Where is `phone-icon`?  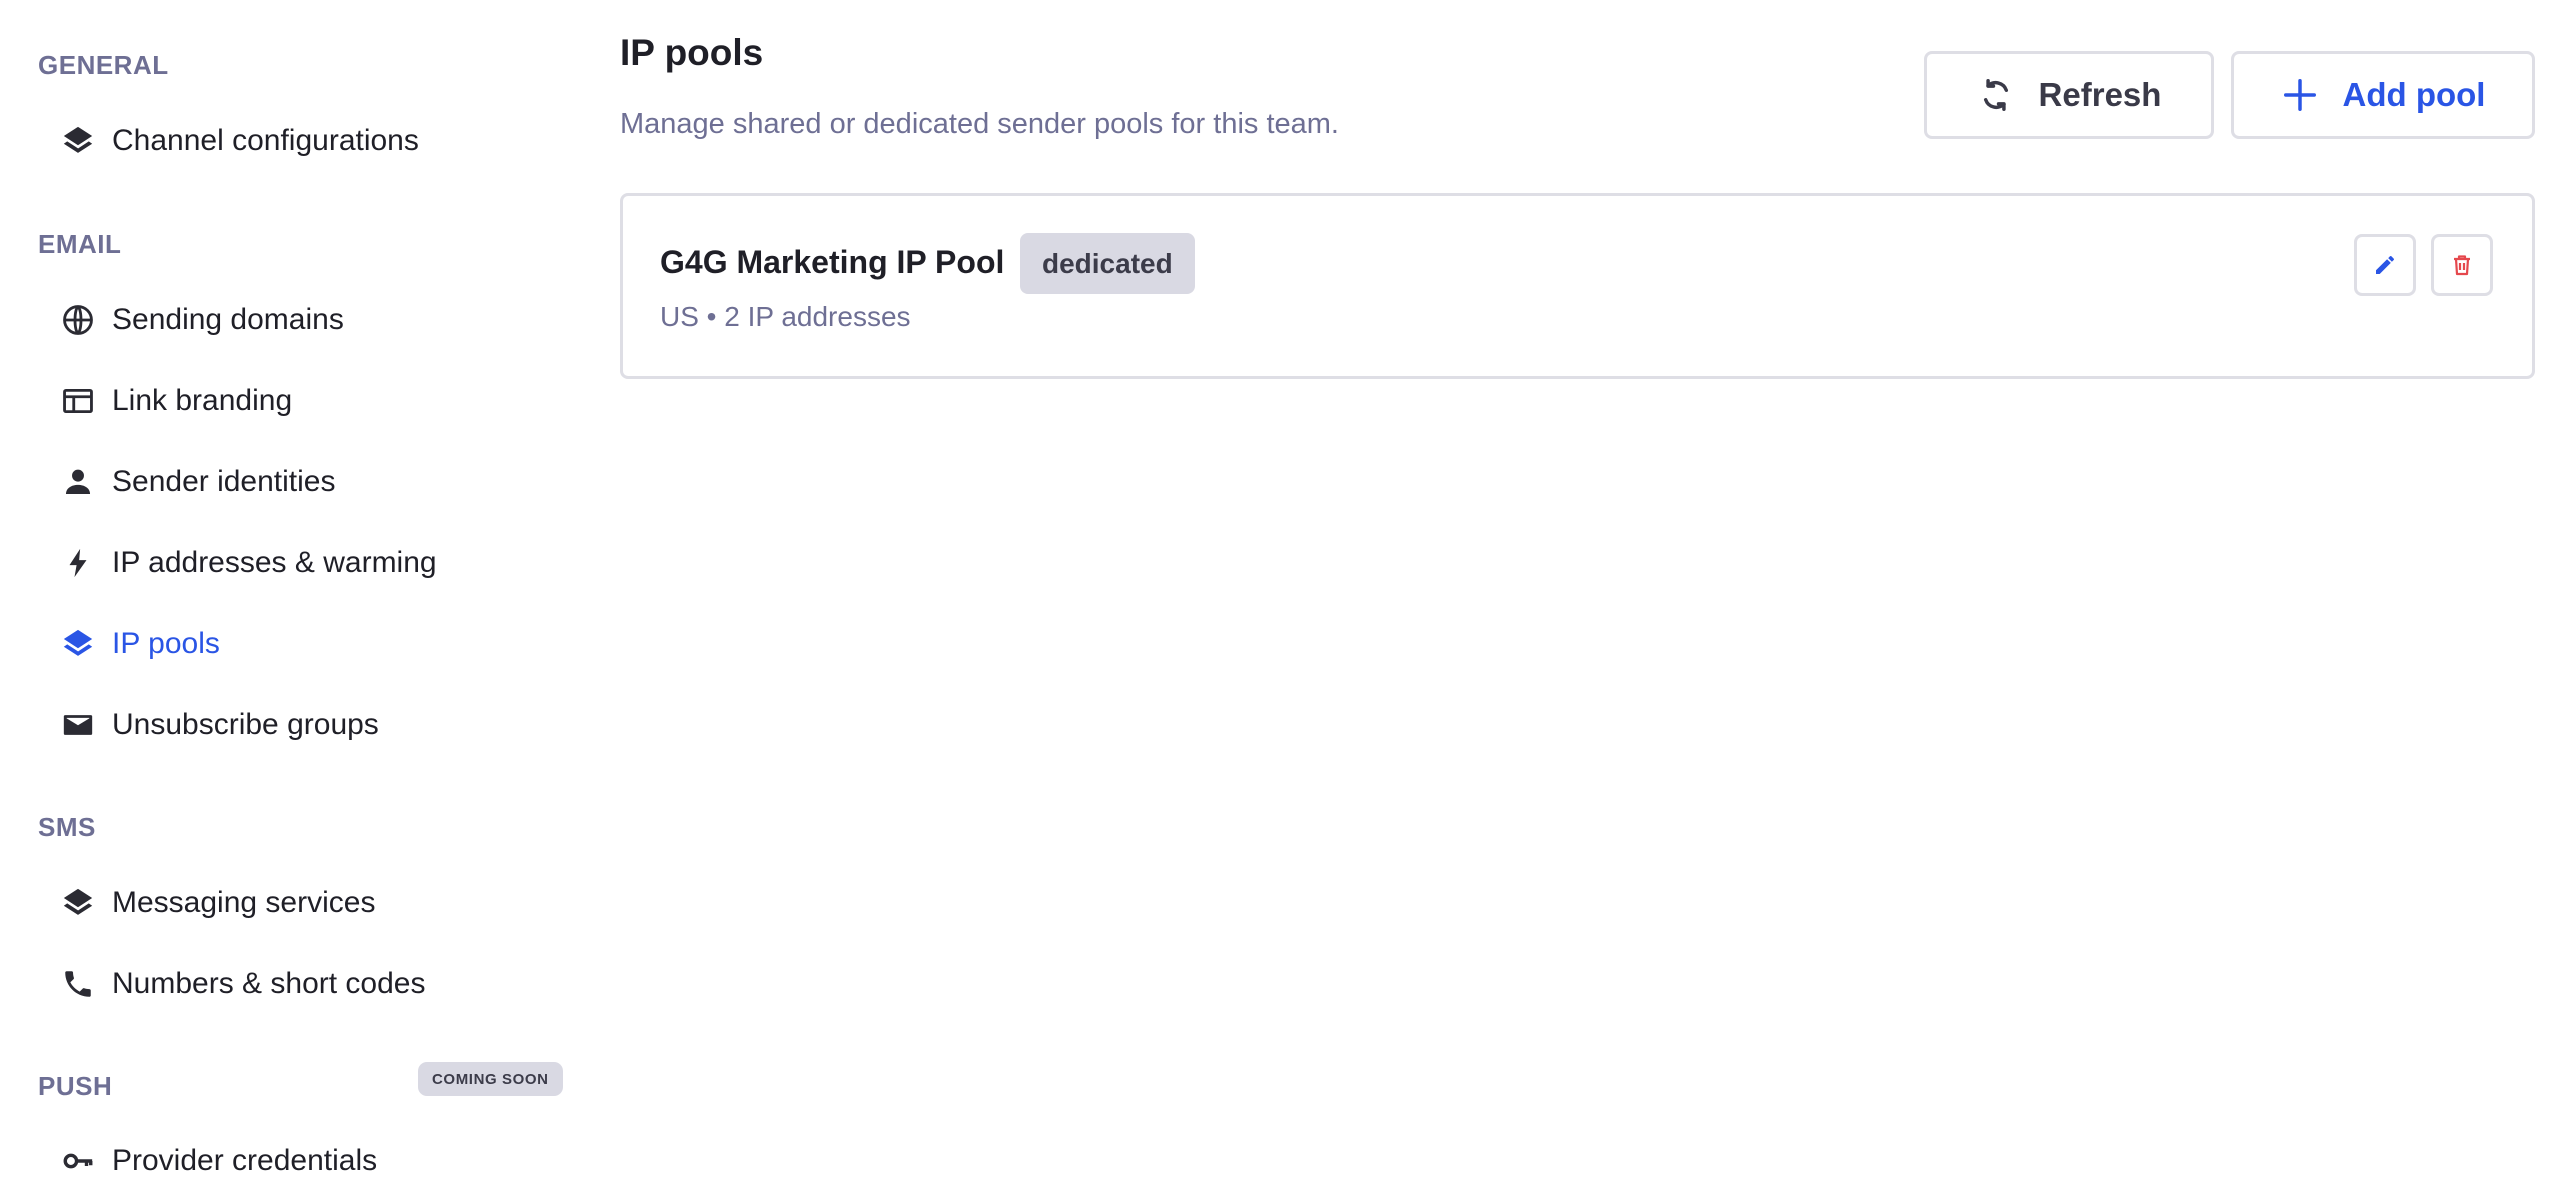 phone-icon is located at coordinates (78, 984).